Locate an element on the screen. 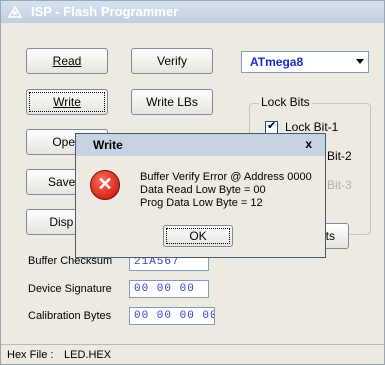  verify-button-label: Verify is located at coordinates (171, 61).